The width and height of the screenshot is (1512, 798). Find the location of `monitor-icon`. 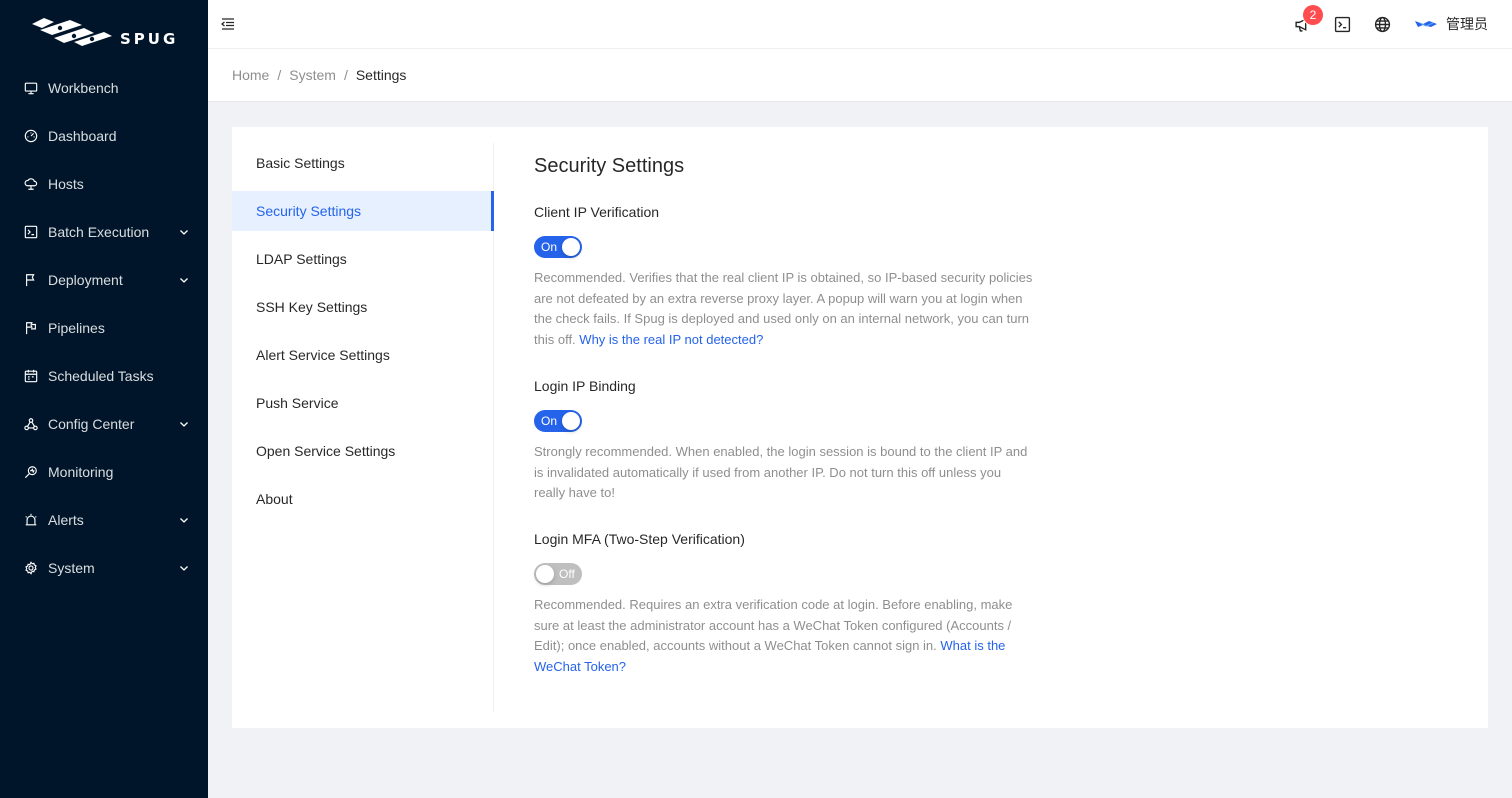

monitor-icon is located at coordinates (31, 472).